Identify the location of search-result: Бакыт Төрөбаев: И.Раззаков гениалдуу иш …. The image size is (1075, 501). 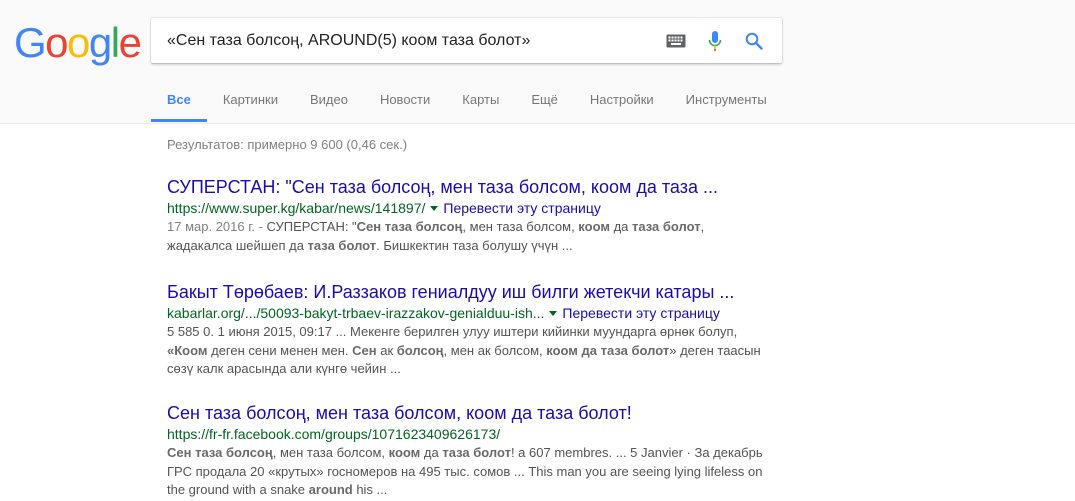
(467, 330).